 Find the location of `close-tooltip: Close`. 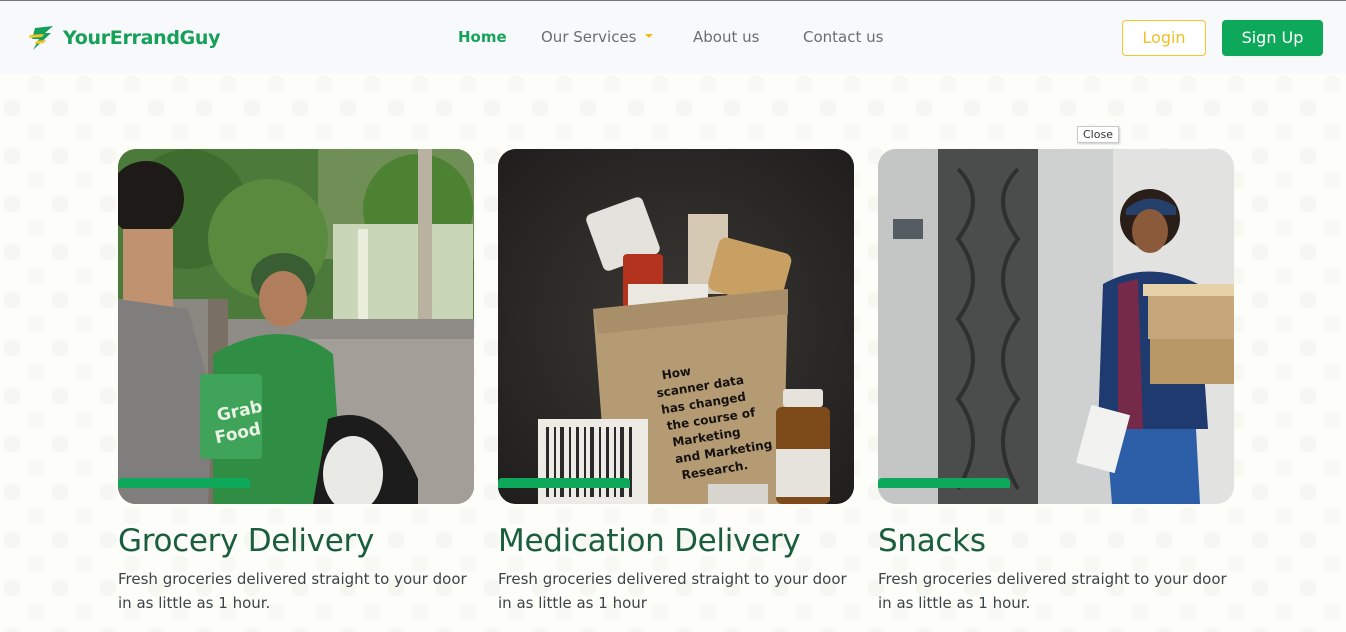

close-tooltip: Close is located at coordinates (1098, 134).